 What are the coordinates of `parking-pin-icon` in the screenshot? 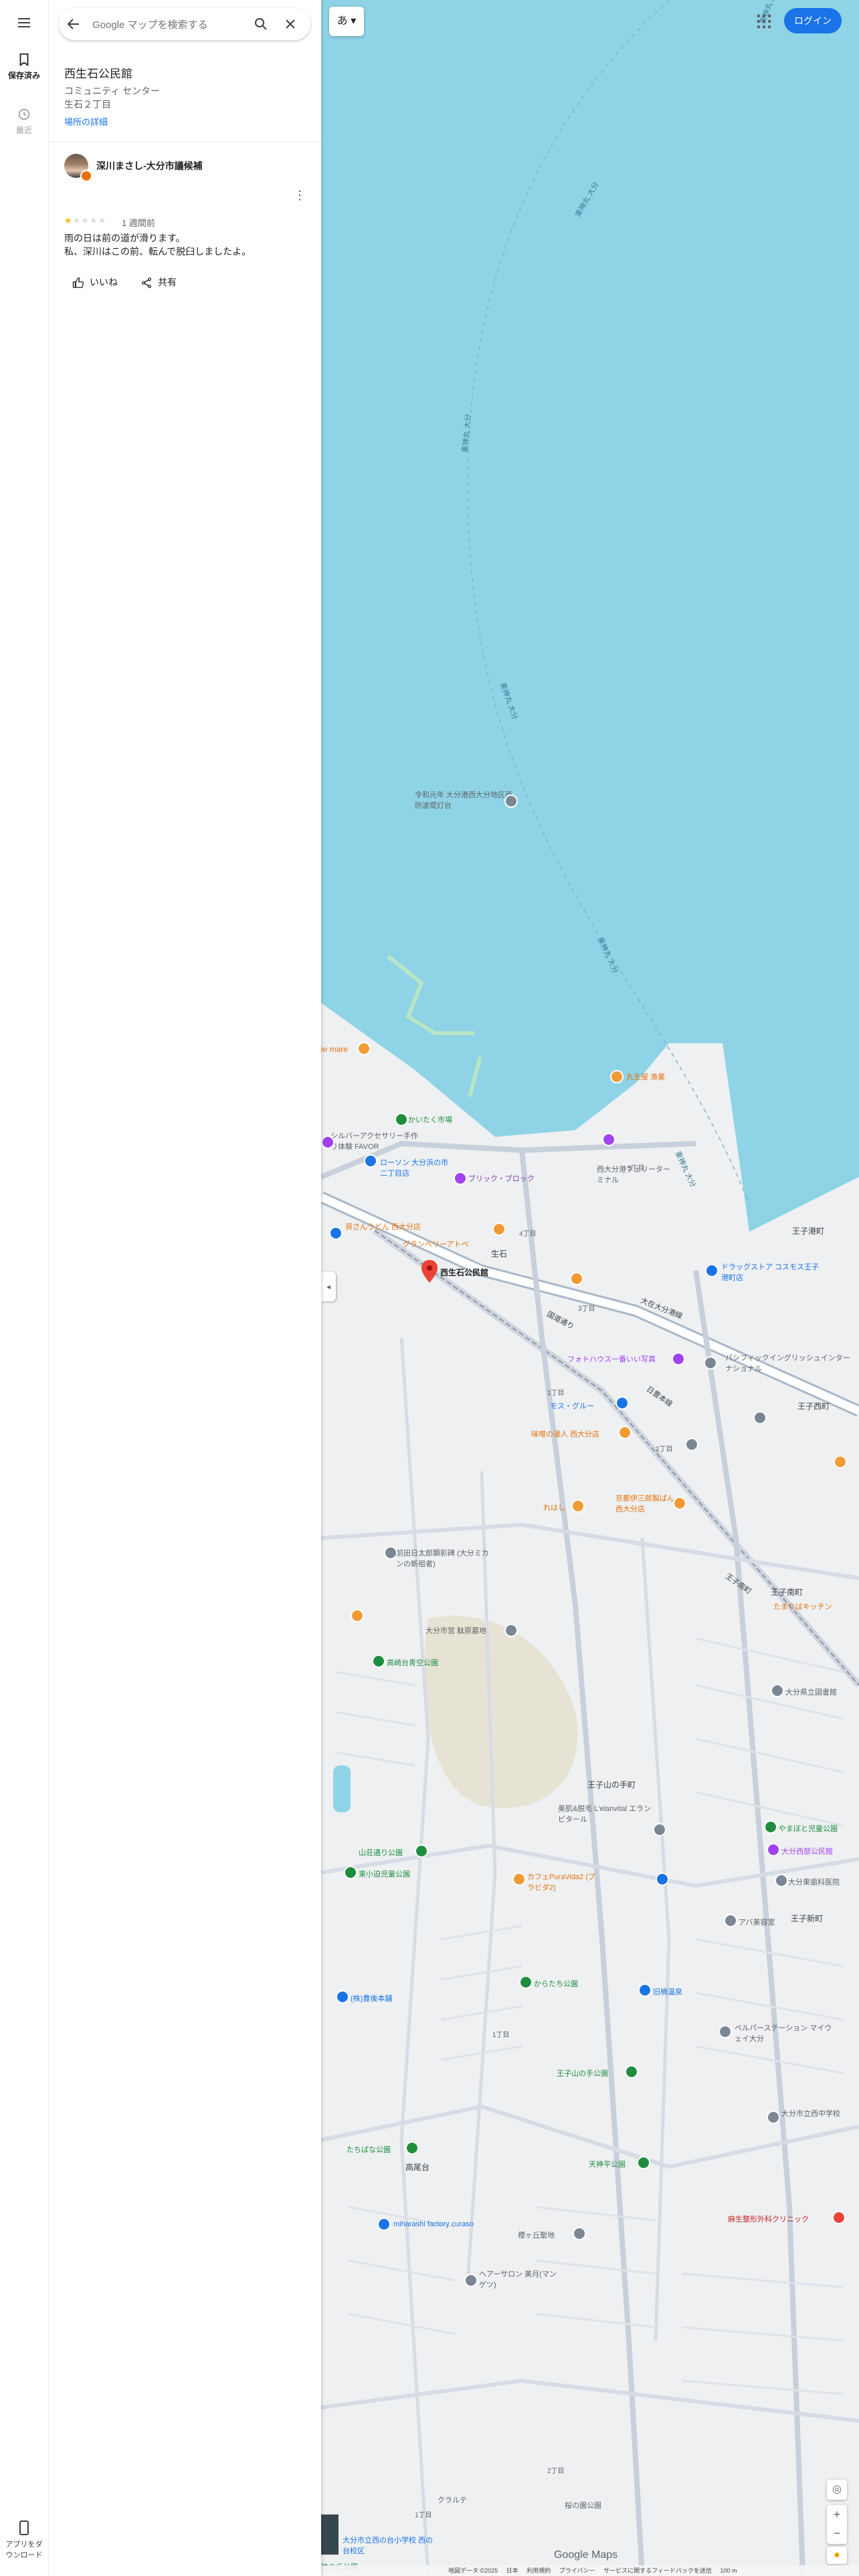 It's located at (662, 1879).